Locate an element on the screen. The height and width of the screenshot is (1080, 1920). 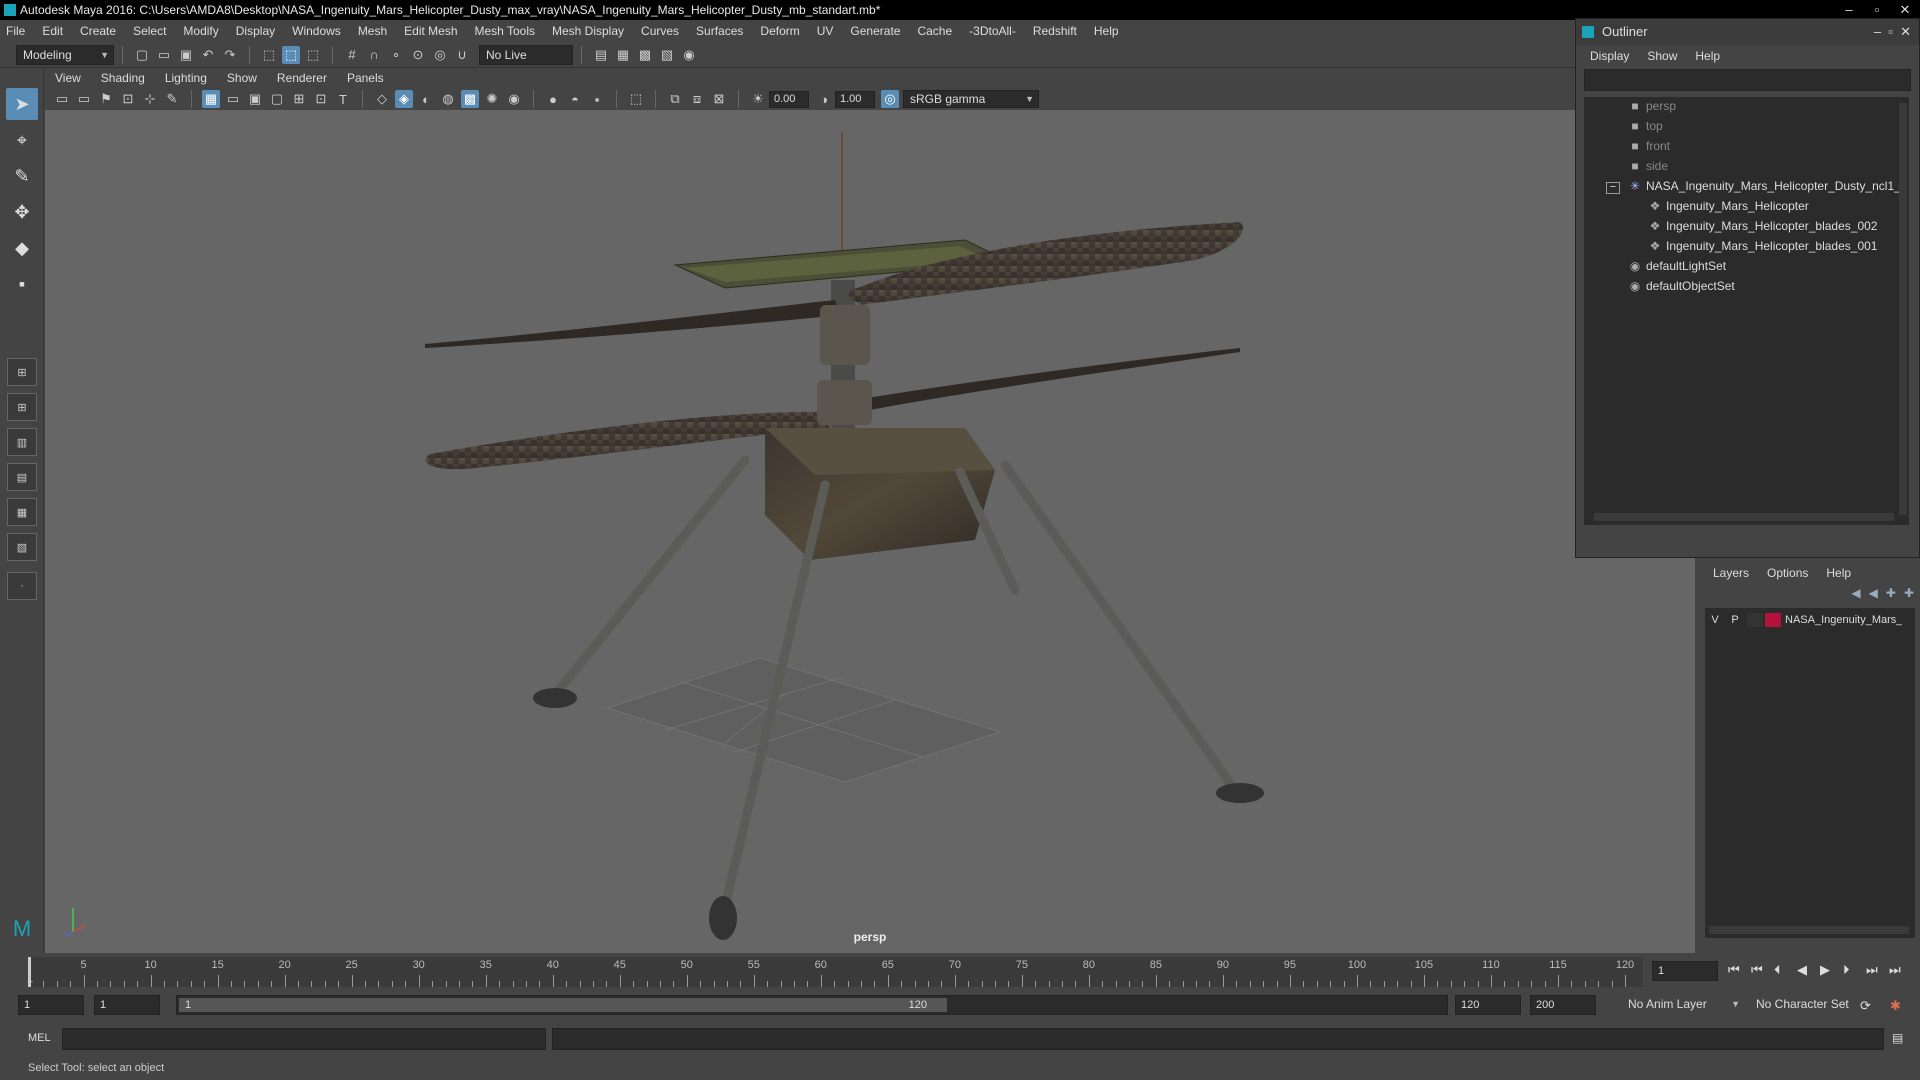
lasso-tool-icon: ⌖ is located at coordinates (22, 140).